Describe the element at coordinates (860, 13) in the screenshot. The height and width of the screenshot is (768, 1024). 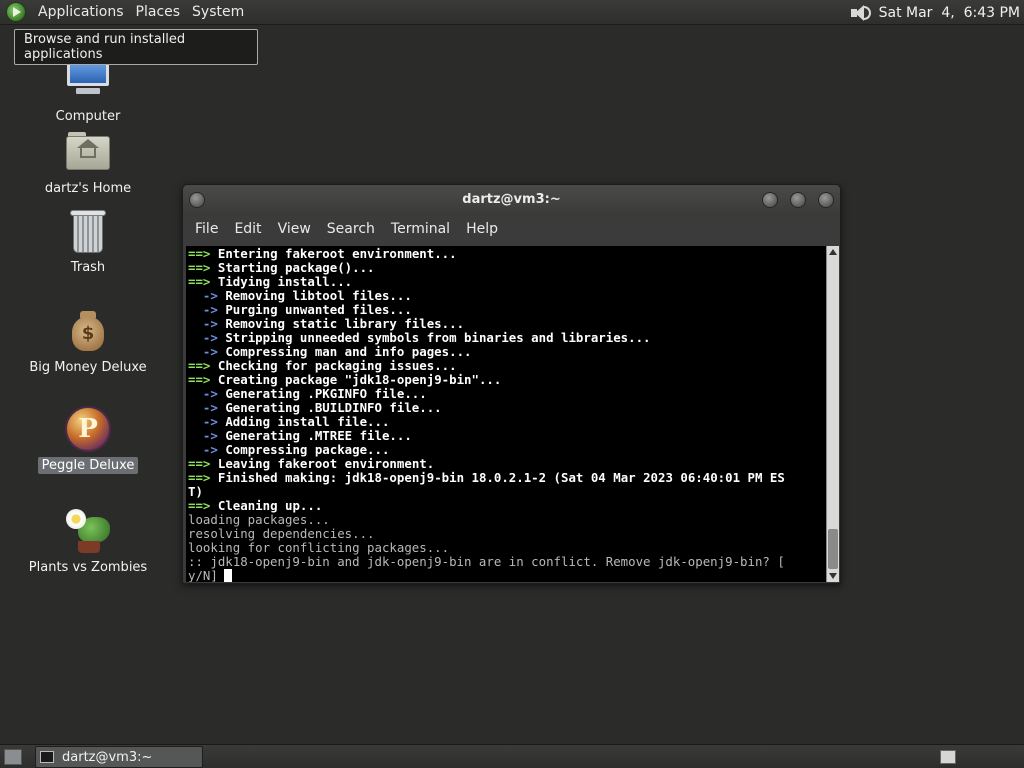
I see `speaker-icon` at that location.